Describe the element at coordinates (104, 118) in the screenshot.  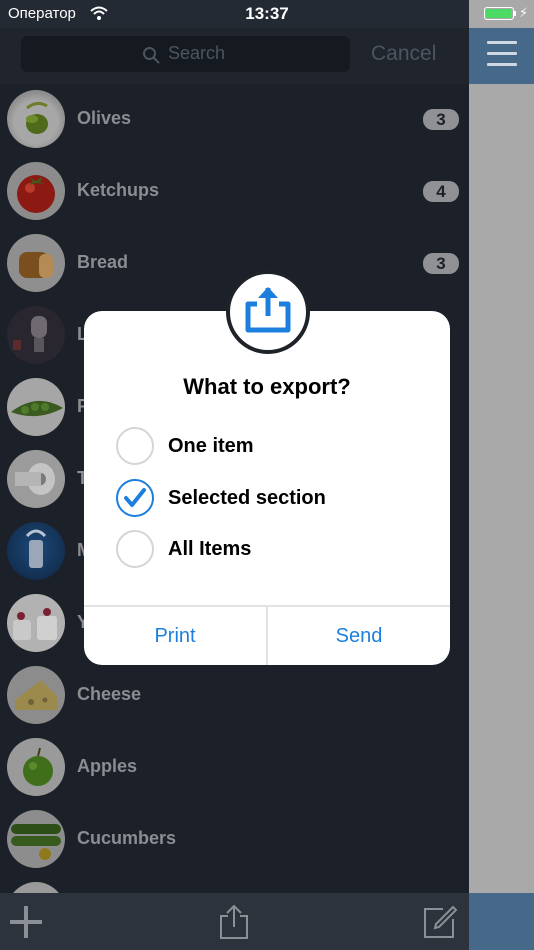
I see `list-item-label: Olives` at that location.